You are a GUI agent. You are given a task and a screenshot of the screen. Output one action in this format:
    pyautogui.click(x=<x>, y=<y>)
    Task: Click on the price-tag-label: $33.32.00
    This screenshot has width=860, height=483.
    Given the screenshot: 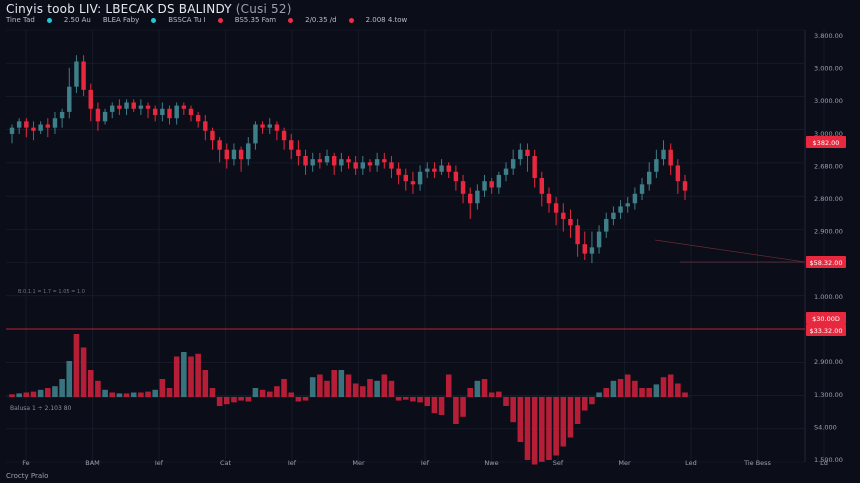 What is the action you would take?
    pyautogui.click(x=825, y=331)
    